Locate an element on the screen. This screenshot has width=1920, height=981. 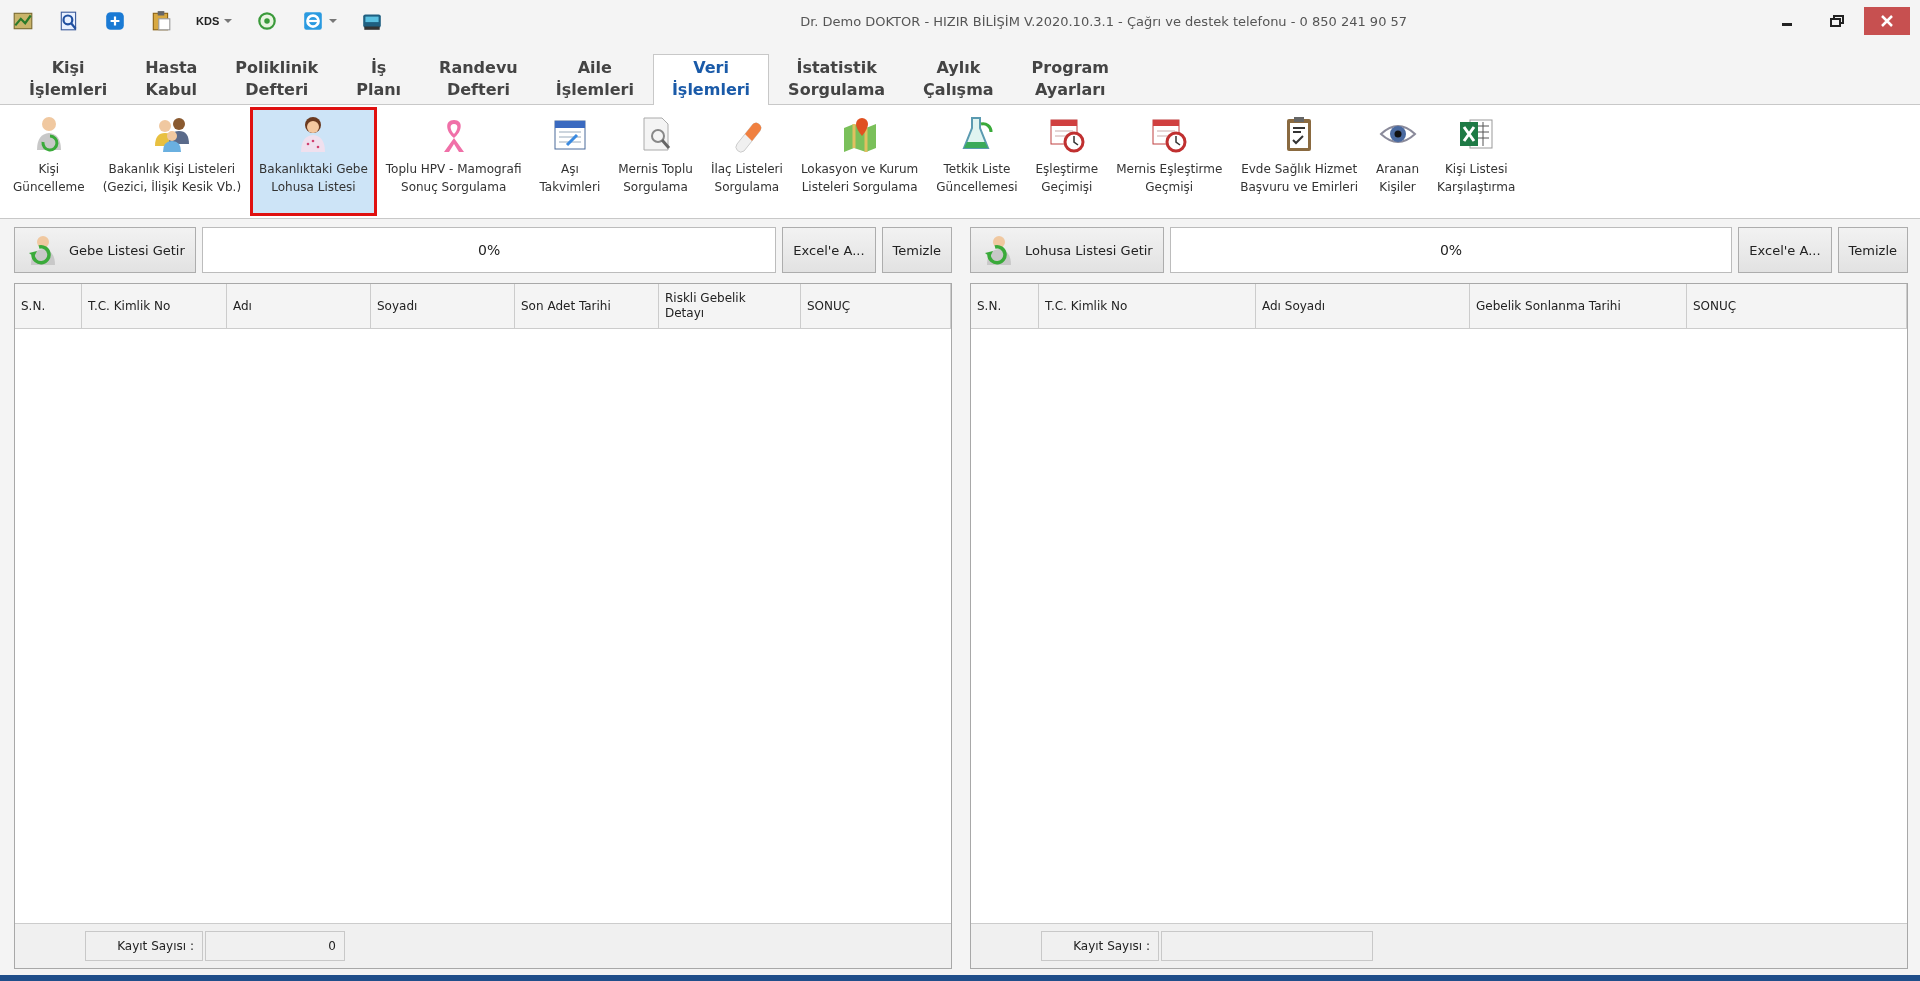
clipboard-icon is located at coordinates (161, 21).